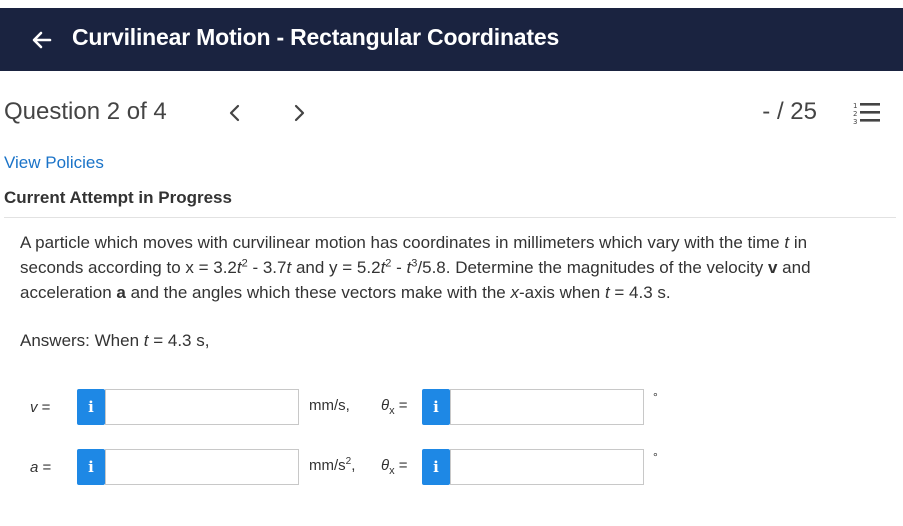  I want to click on acceleration-label: a =, so click(41, 467).